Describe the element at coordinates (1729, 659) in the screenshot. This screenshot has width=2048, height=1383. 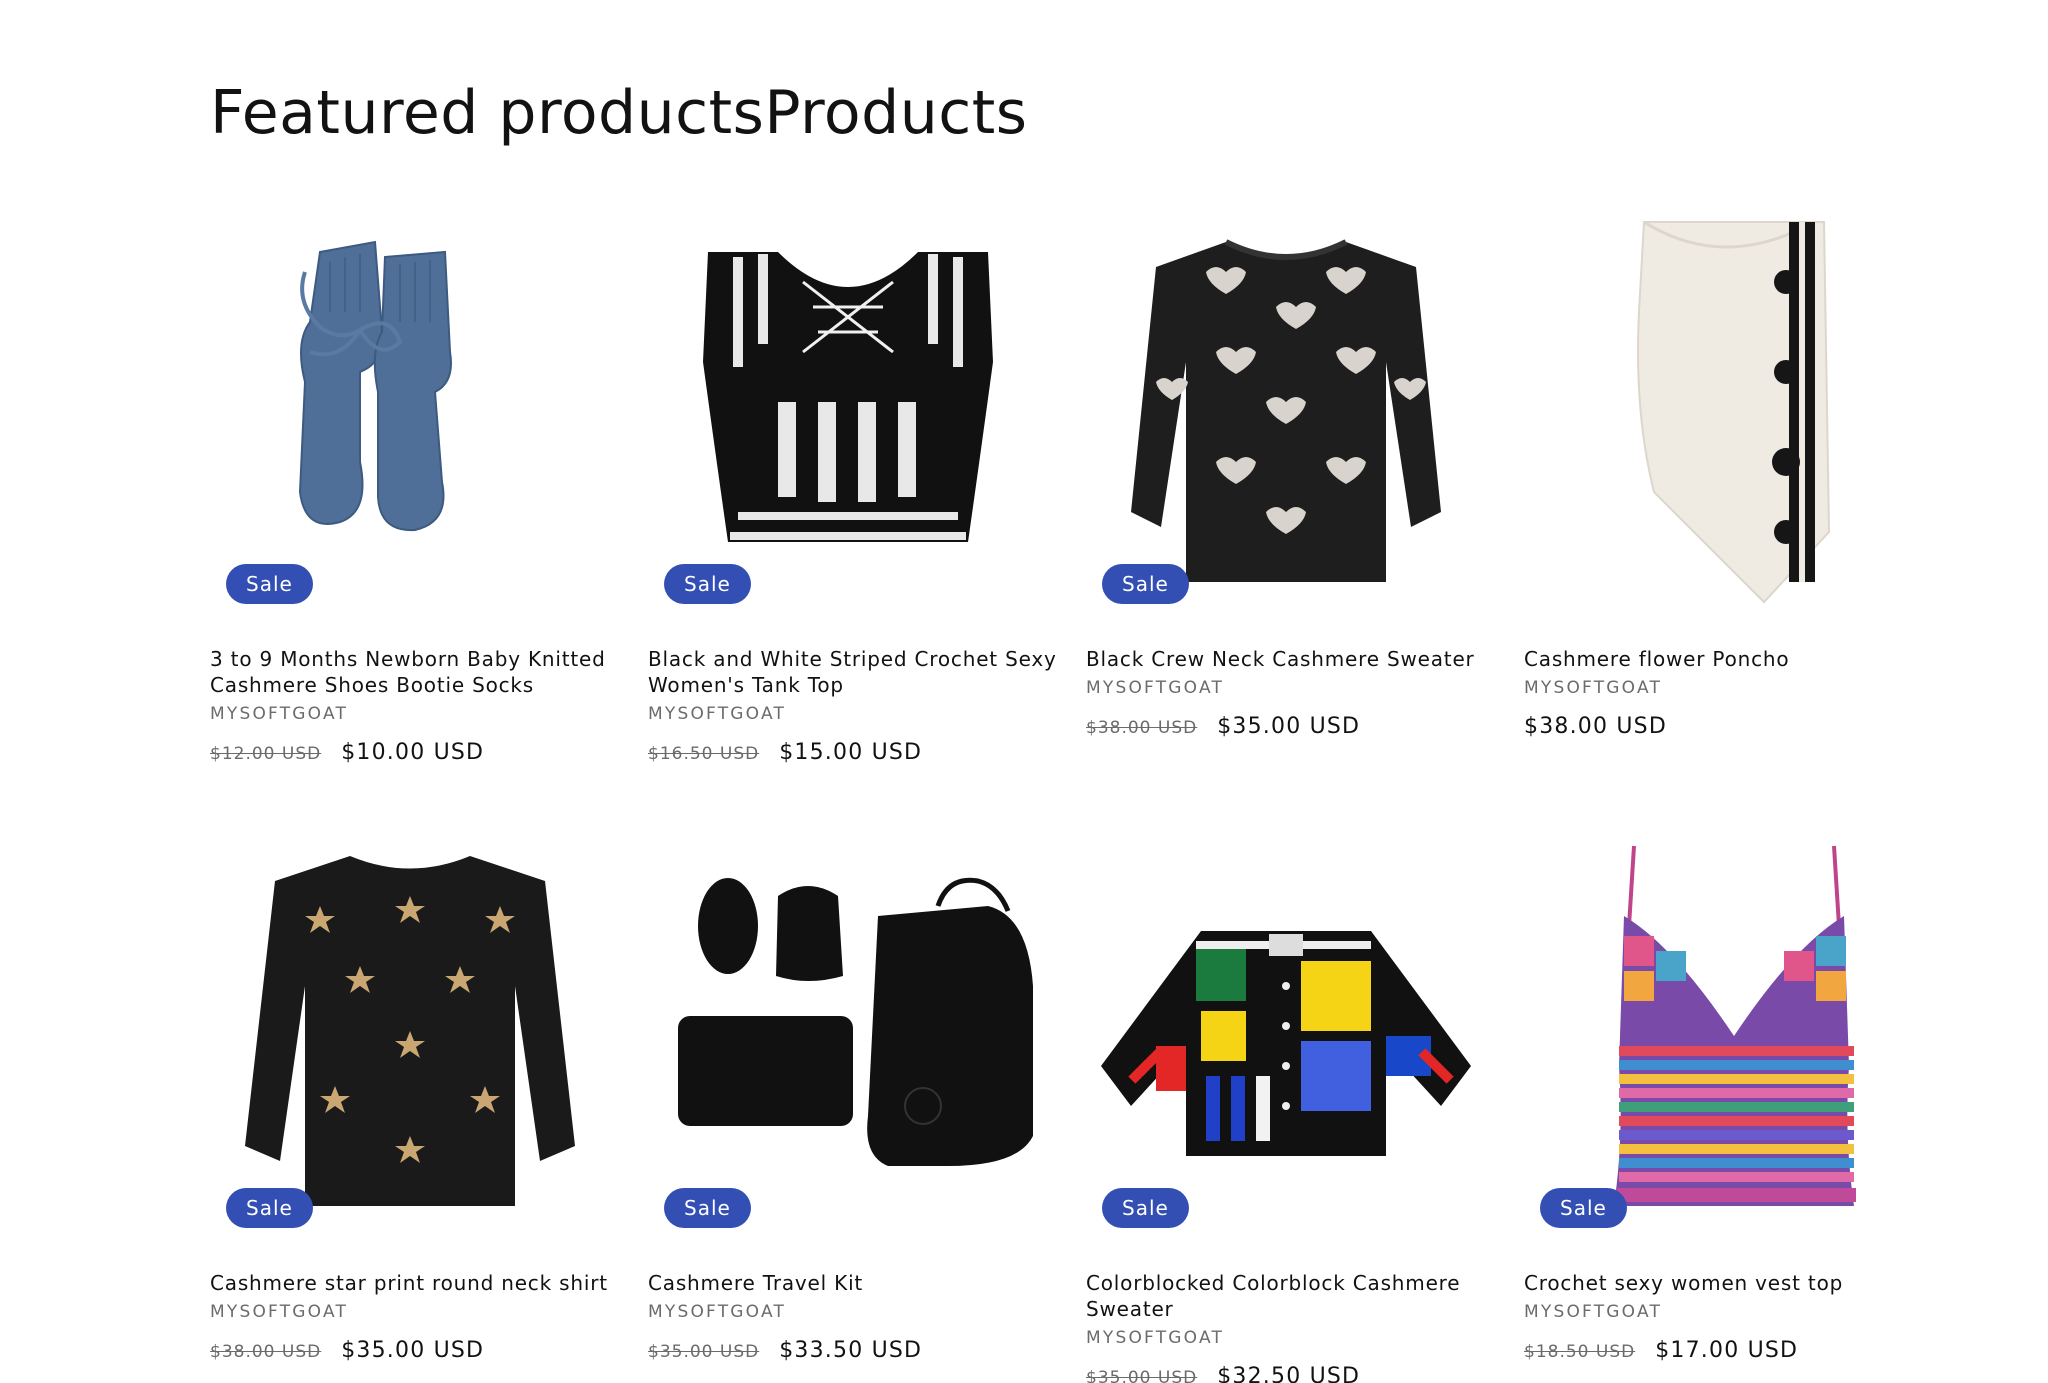
I see `product-title: Cashmere flower Poncho` at that location.